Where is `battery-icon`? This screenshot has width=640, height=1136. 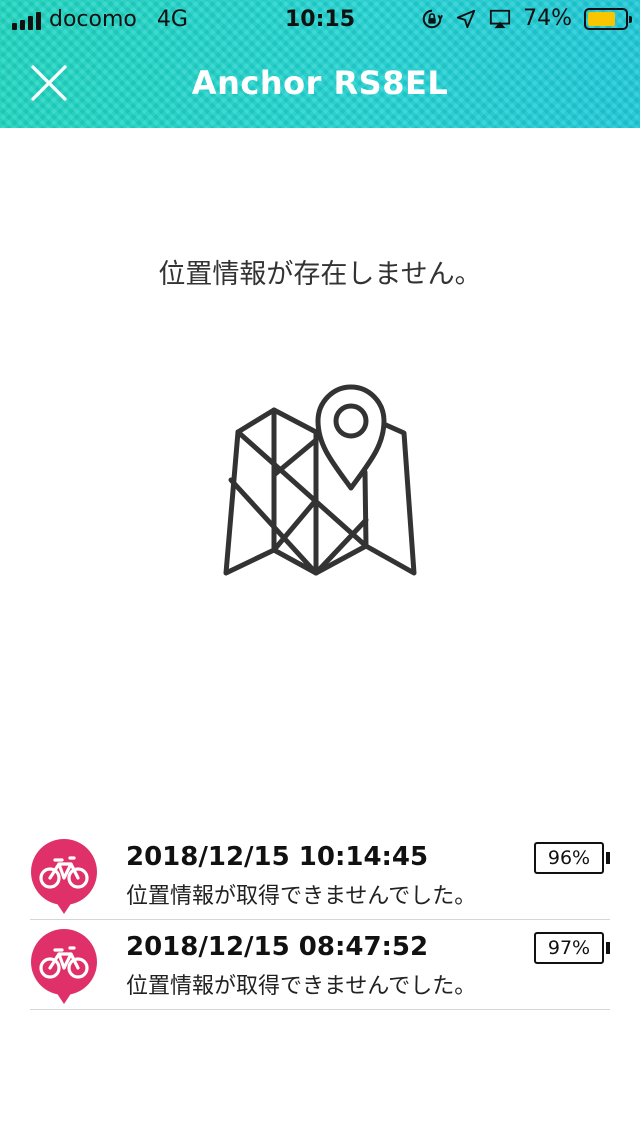
battery-icon is located at coordinates (608, 18).